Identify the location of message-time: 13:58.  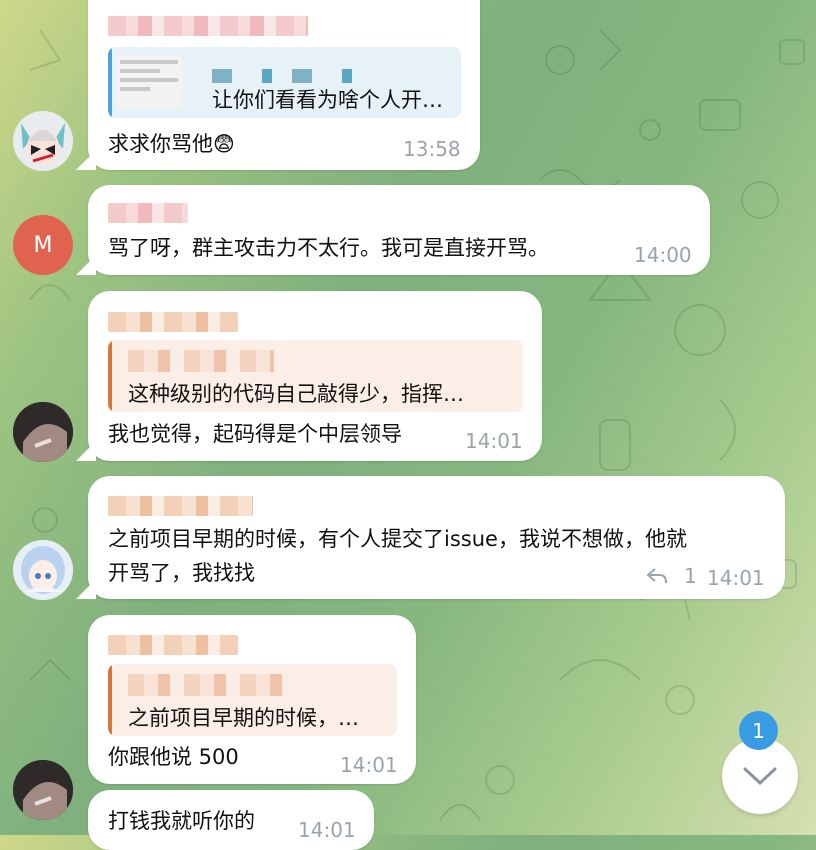
(432, 149).